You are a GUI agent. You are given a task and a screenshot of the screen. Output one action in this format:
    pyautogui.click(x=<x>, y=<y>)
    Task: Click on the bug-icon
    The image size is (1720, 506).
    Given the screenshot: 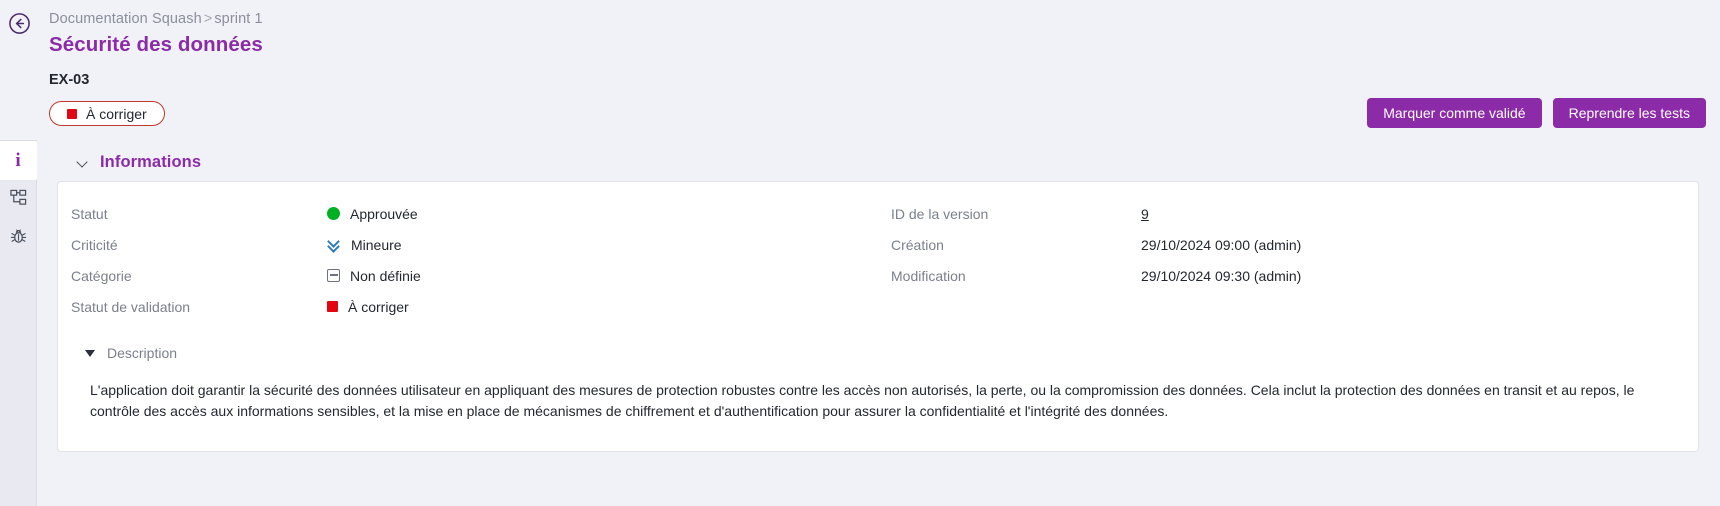 What is the action you would take?
    pyautogui.click(x=18, y=239)
    